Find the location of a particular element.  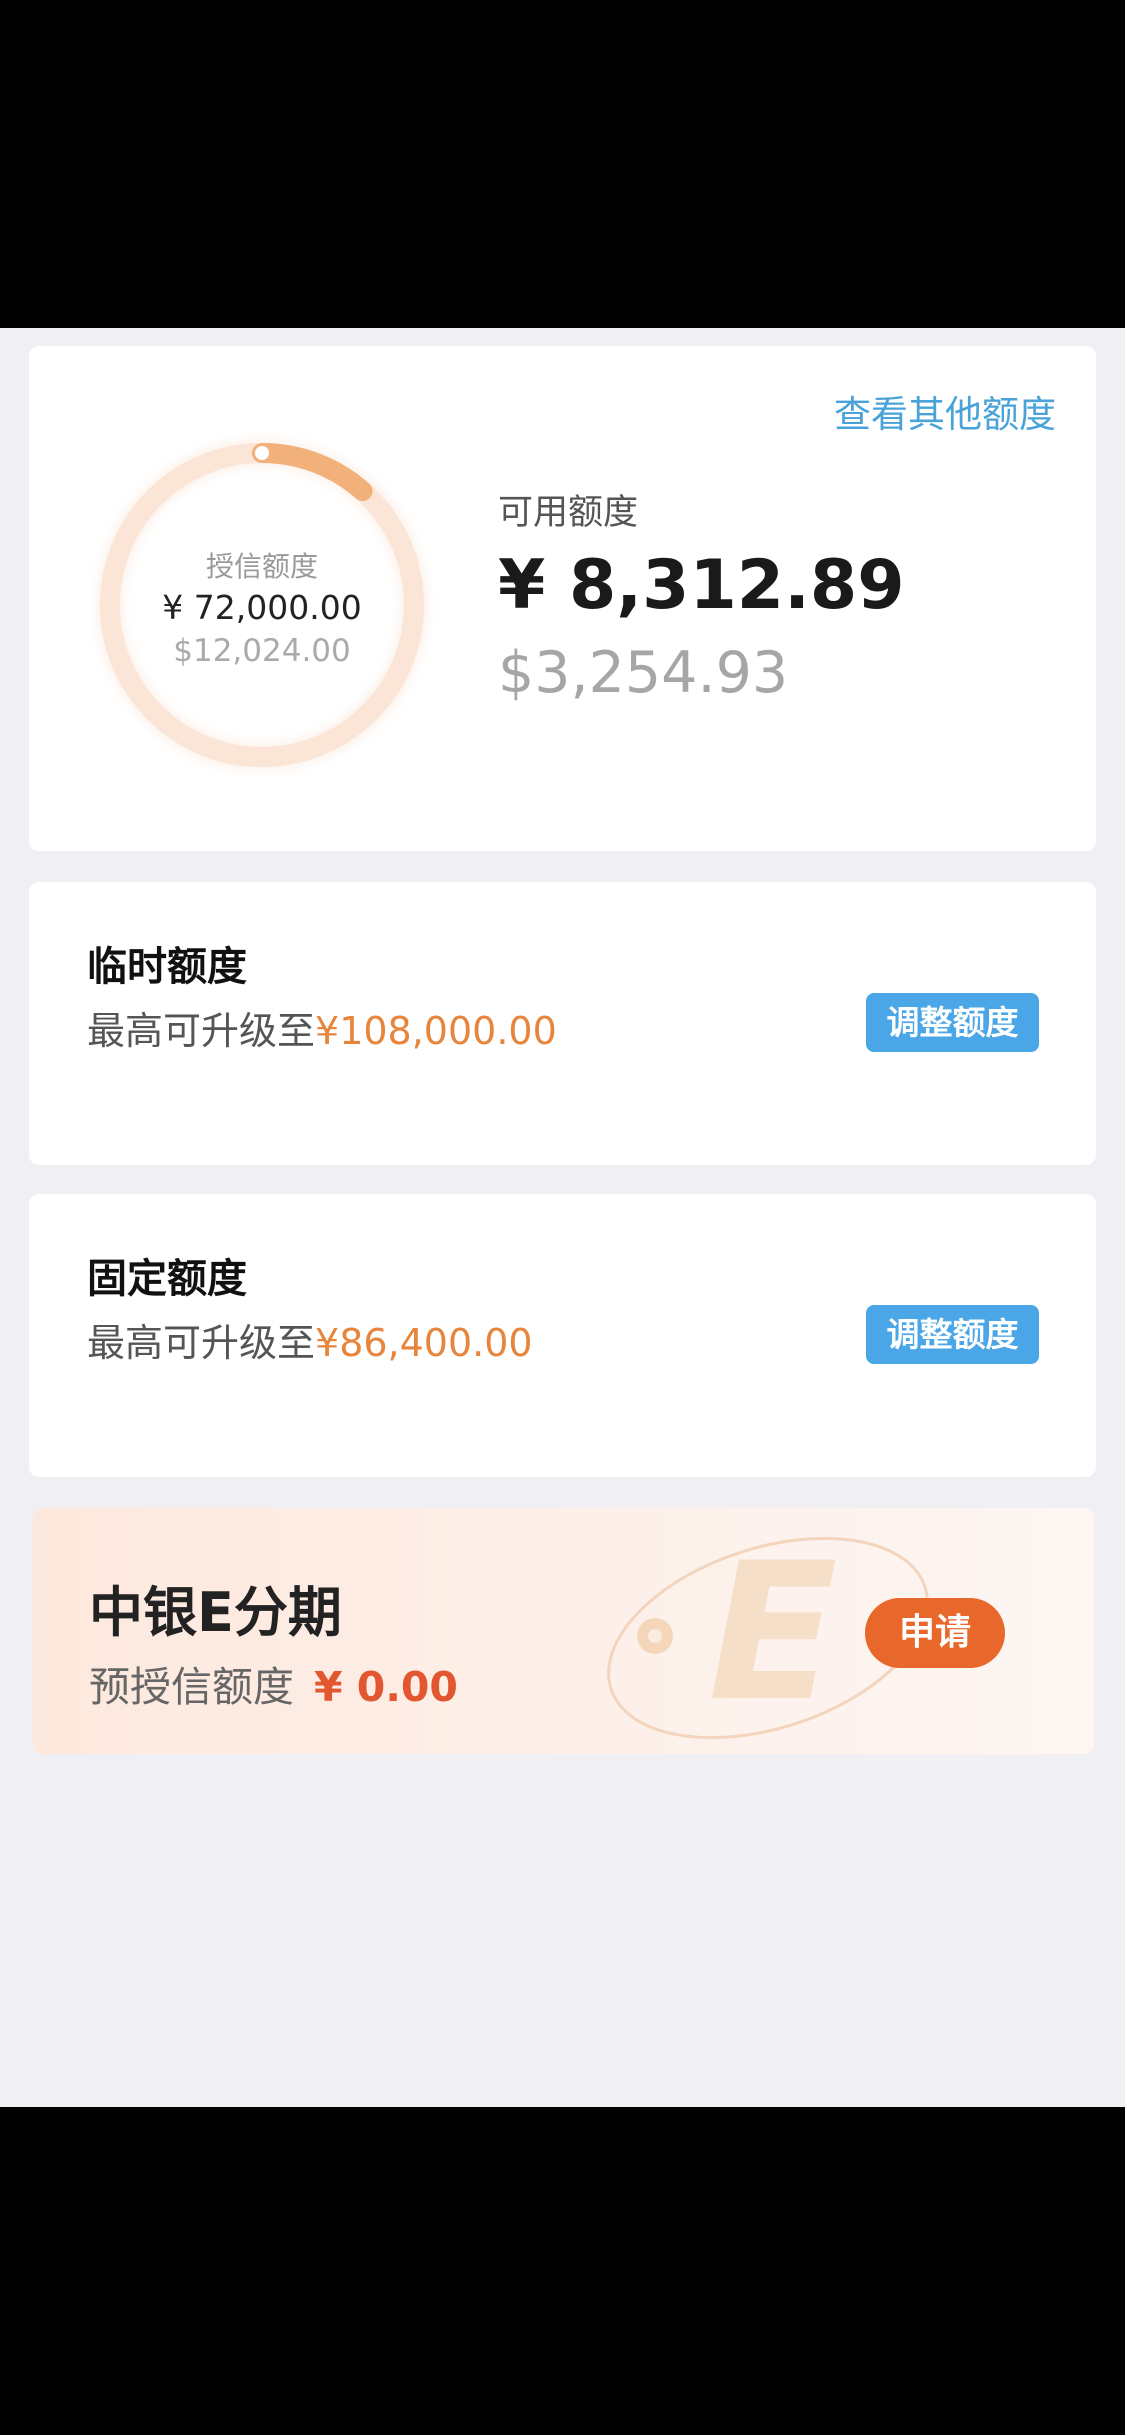

credit-limit-cny: ¥ 72,000.00 is located at coordinates (262, 607).